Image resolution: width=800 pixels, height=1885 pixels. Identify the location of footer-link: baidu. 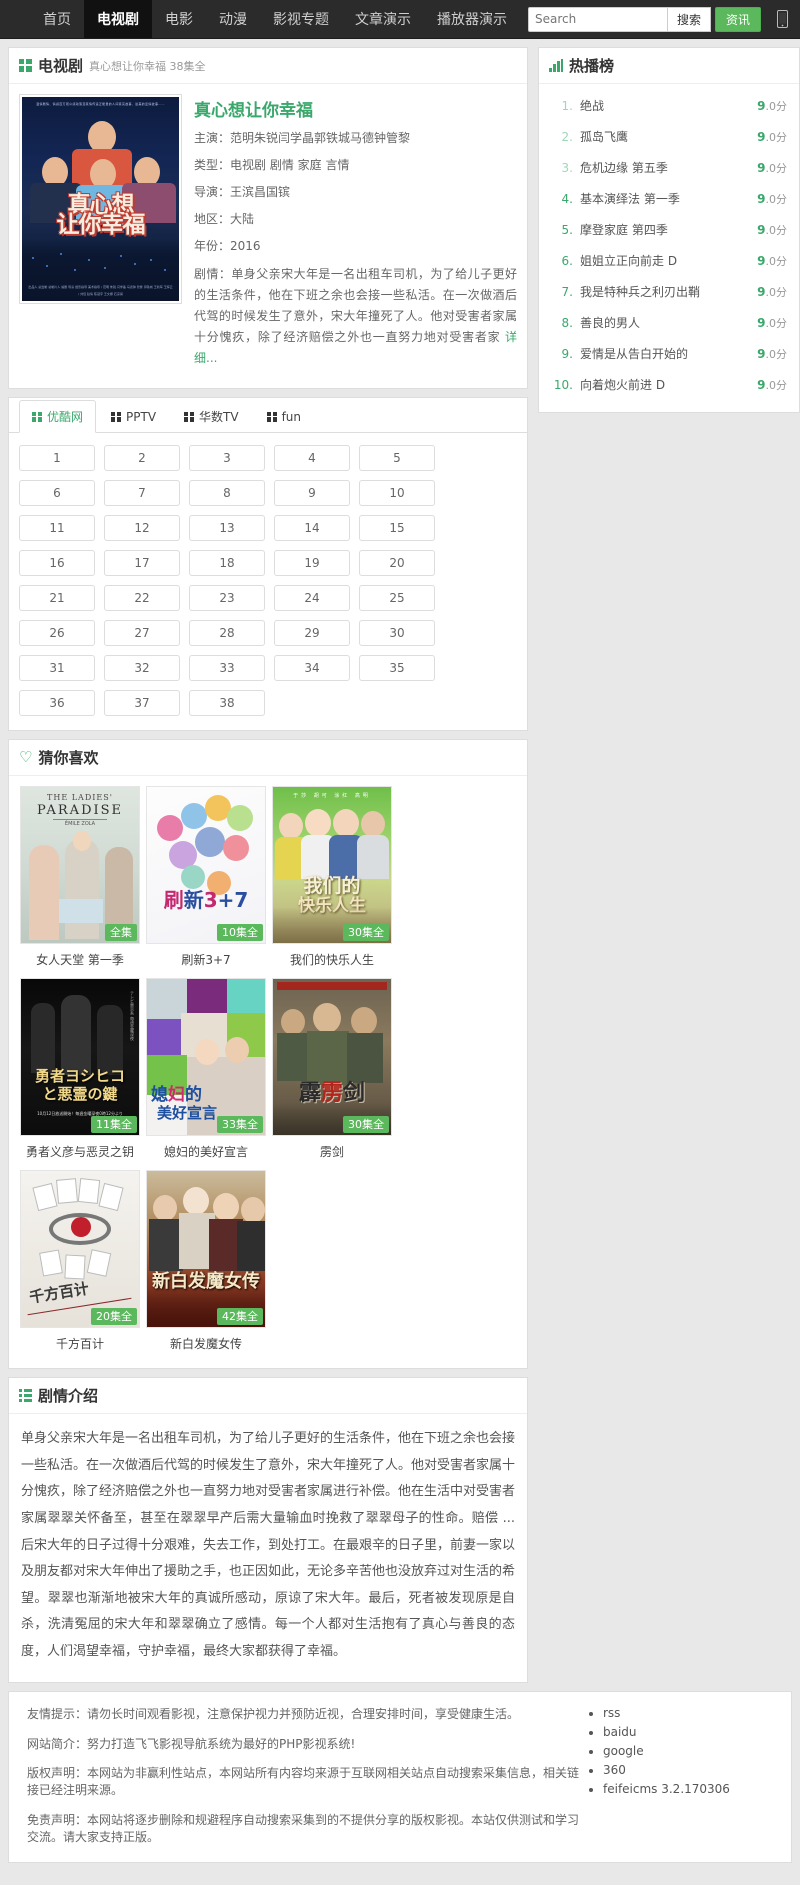
(620, 1732).